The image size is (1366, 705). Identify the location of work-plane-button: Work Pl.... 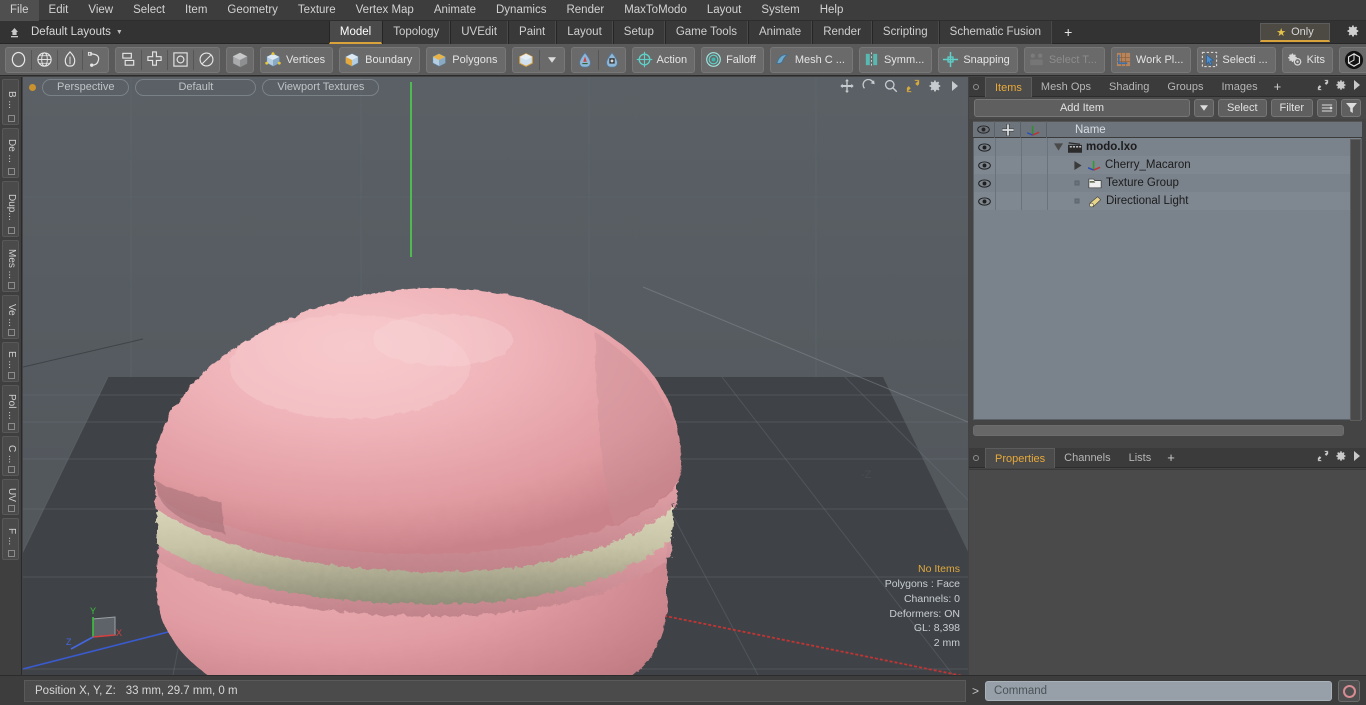
(1151, 60).